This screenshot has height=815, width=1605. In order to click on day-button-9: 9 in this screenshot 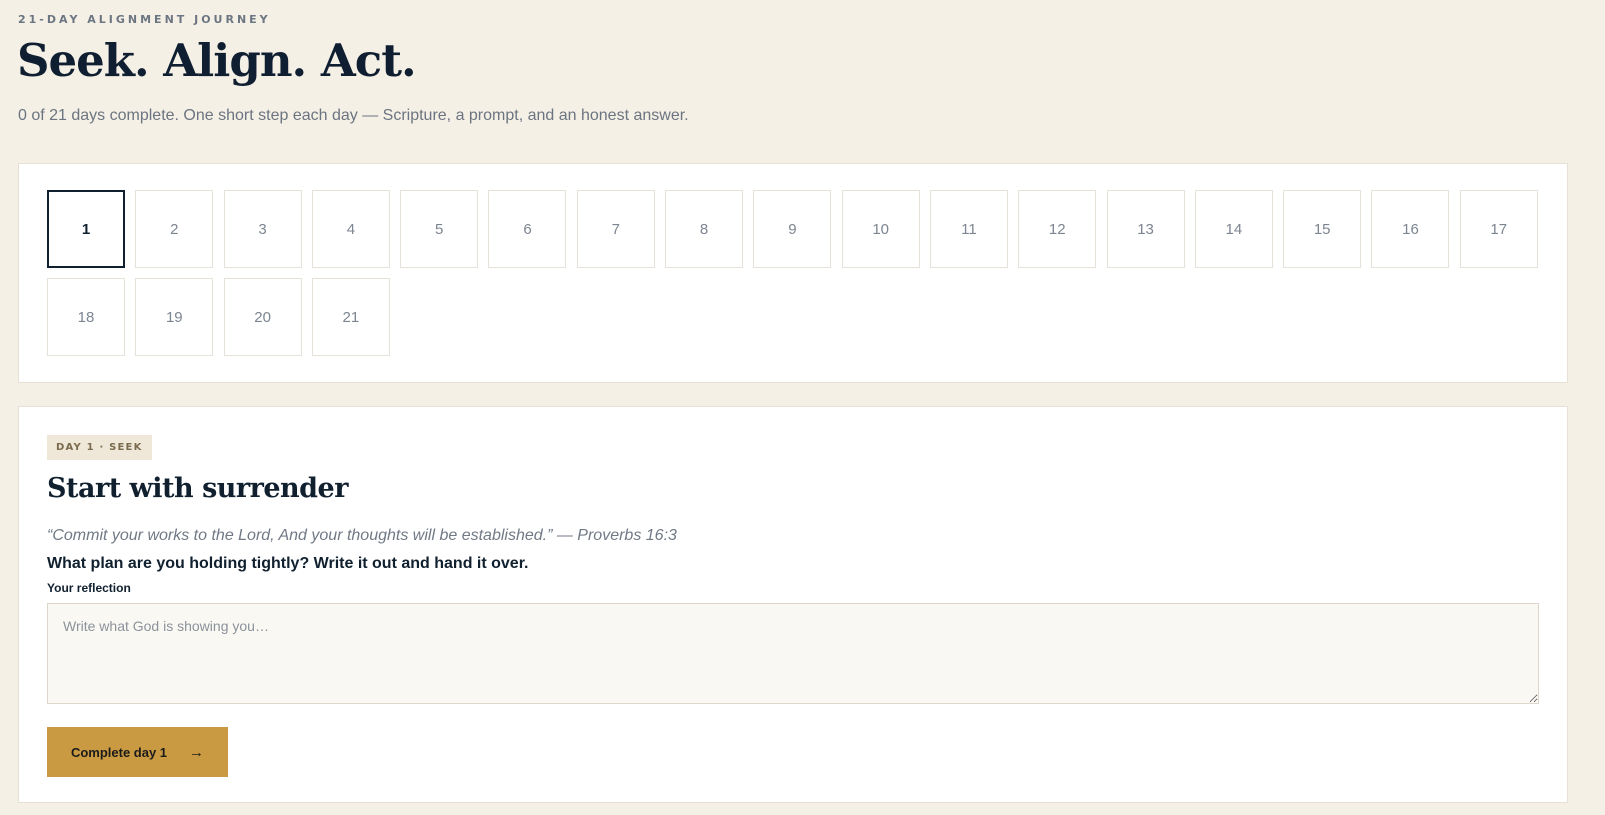, I will do `click(792, 229)`.